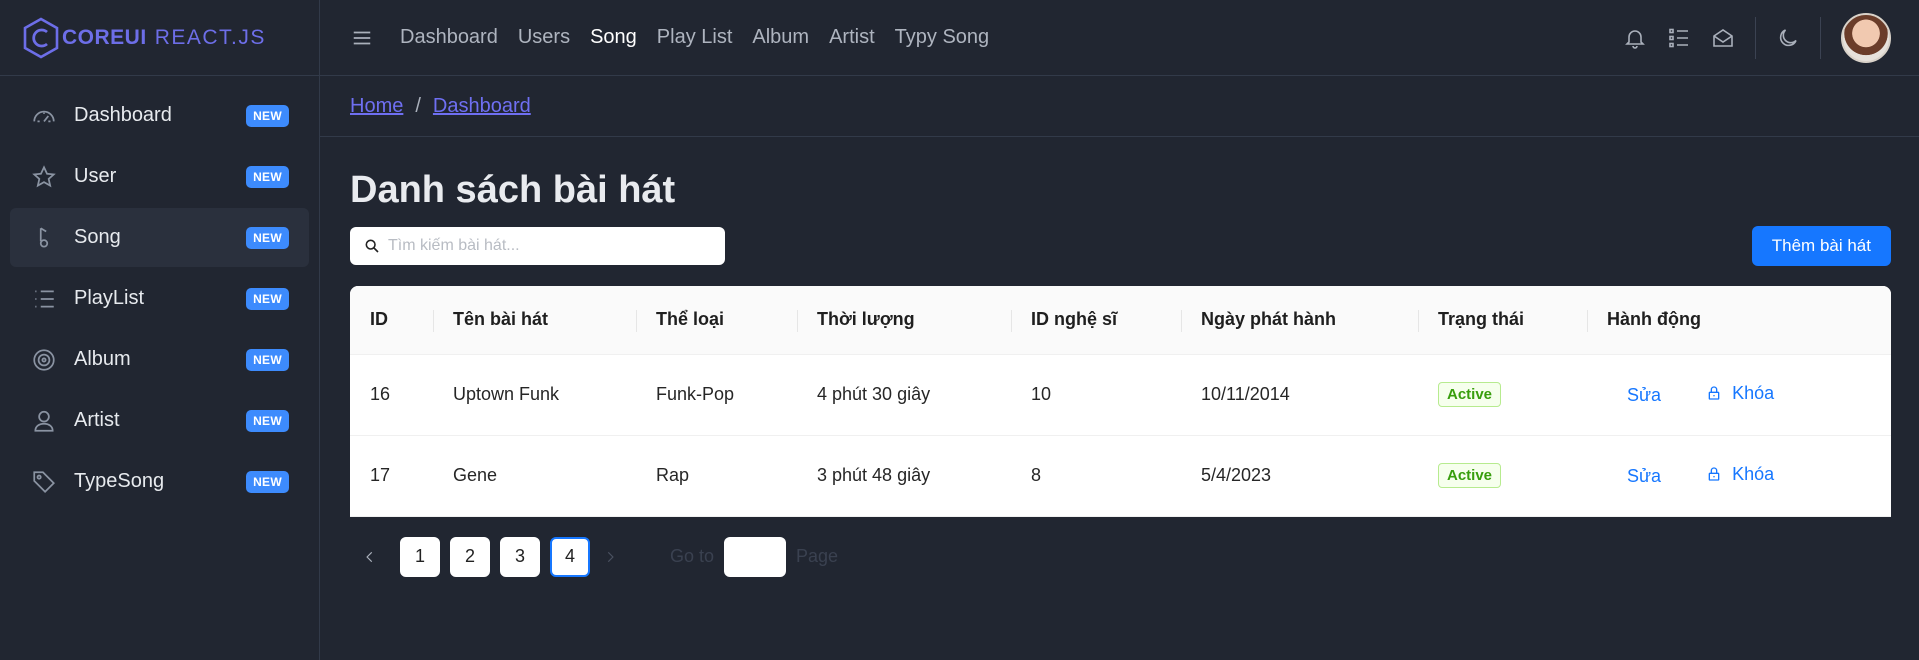 This screenshot has width=1919, height=660. Describe the element at coordinates (673, 475) in the screenshot. I see `cell-genre: Rap` at that location.